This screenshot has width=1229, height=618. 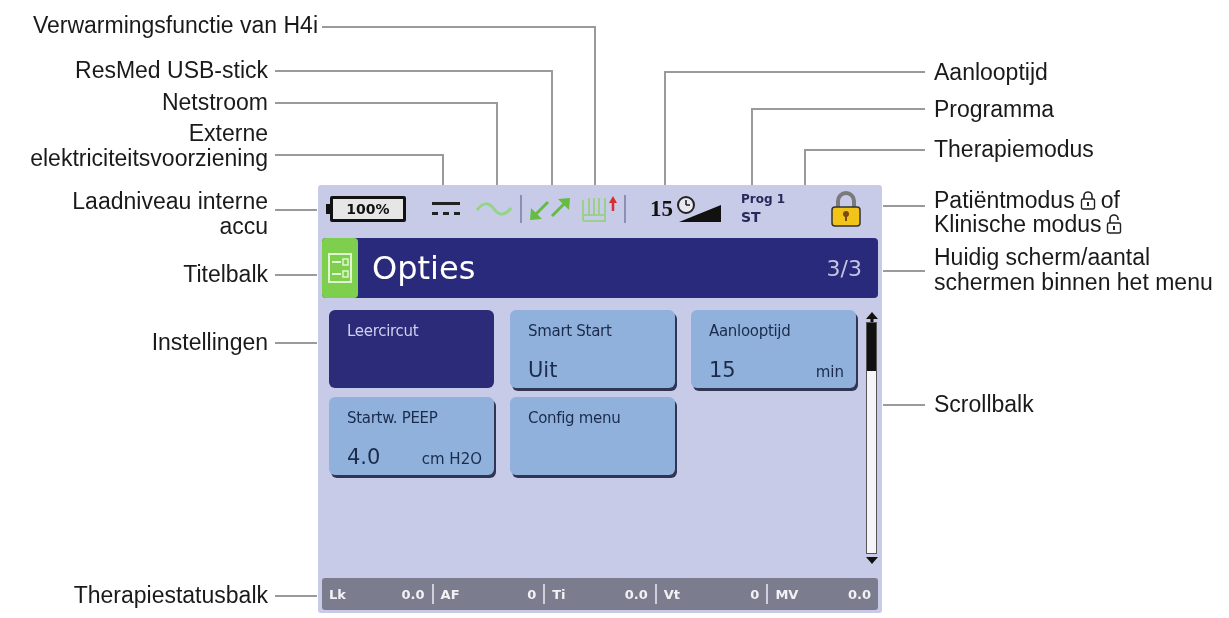 I want to click on page-counter: 3/3, so click(x=844, y=268).